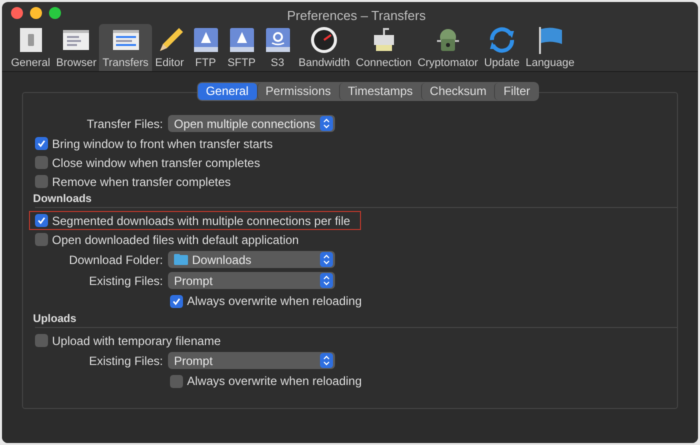 This screenshot has height=445, width=700. What do you see at coordinates (136, 341) in the screenshot?
I see `checkbox-label: Upload with temporary filename` at bounding box center [136, 341].